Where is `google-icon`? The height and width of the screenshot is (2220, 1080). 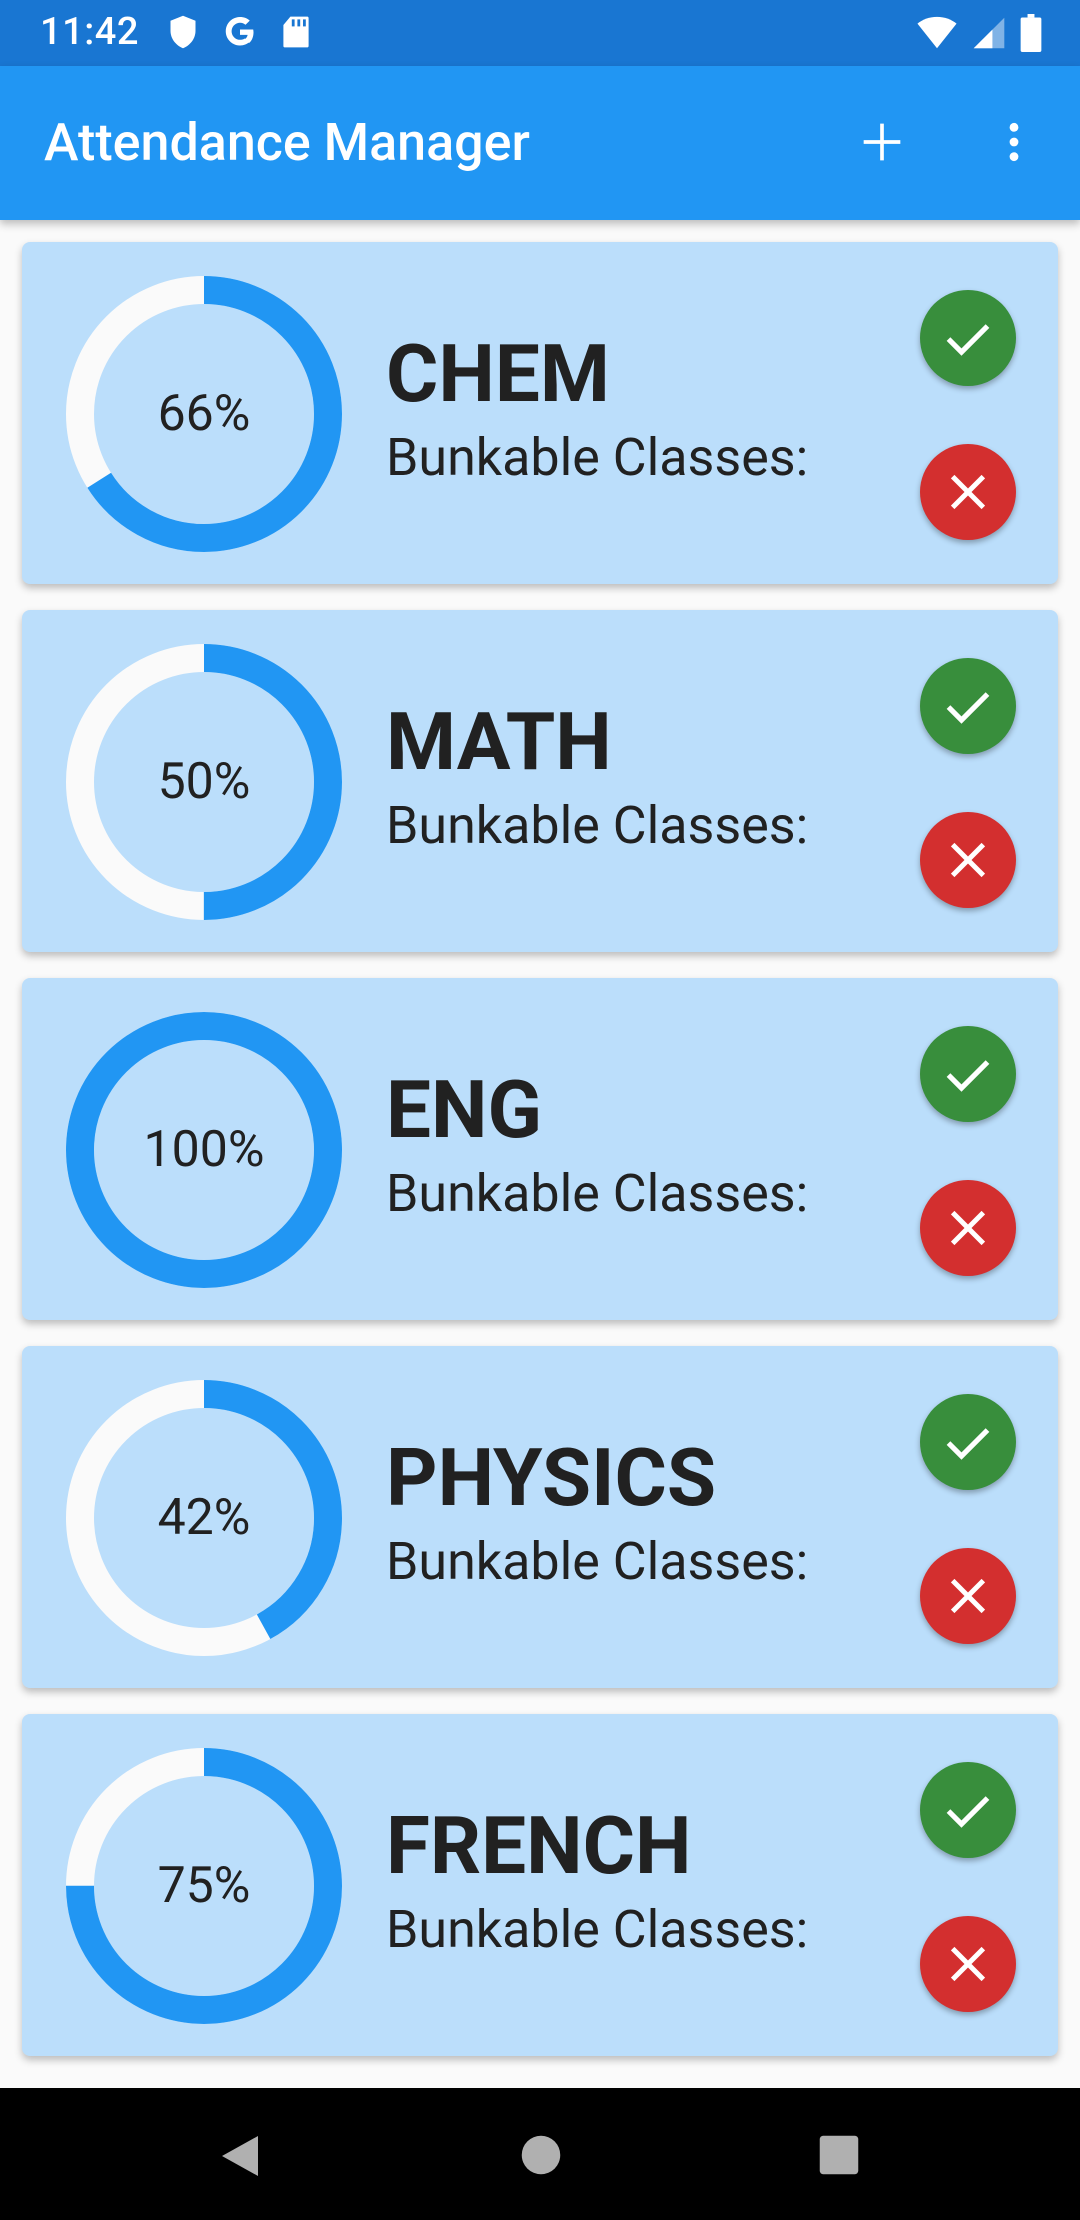
google-icon is located at coordinates (240, 34).